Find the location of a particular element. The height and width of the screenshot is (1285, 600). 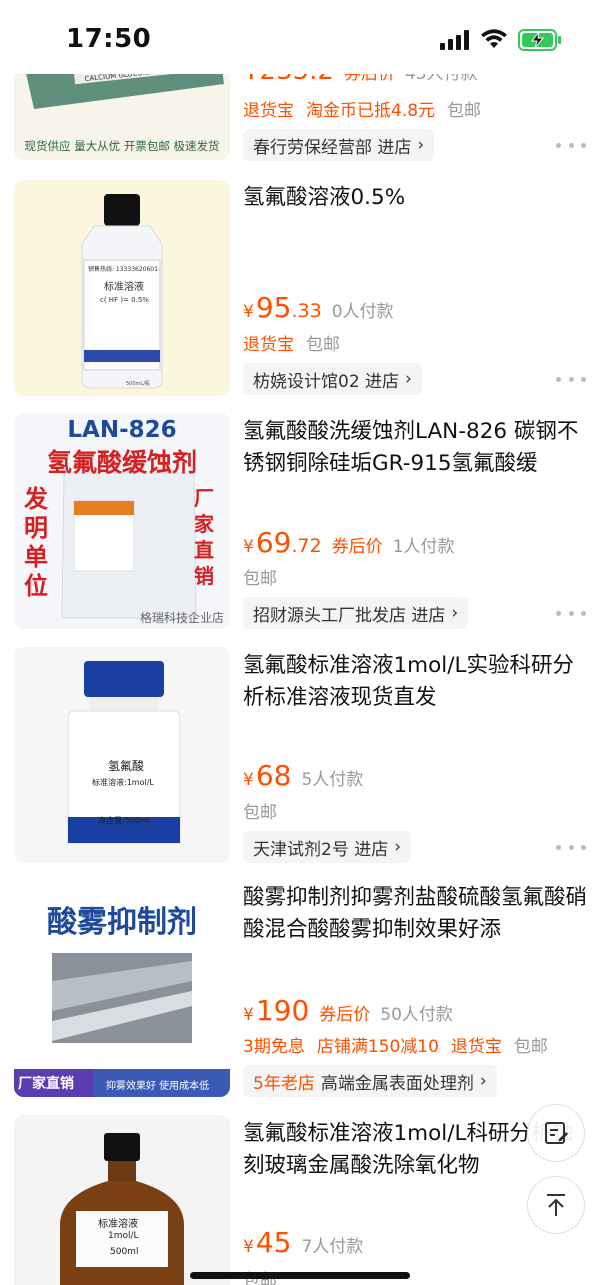

price-decimal: .72 is located at coordinates (306, 546).